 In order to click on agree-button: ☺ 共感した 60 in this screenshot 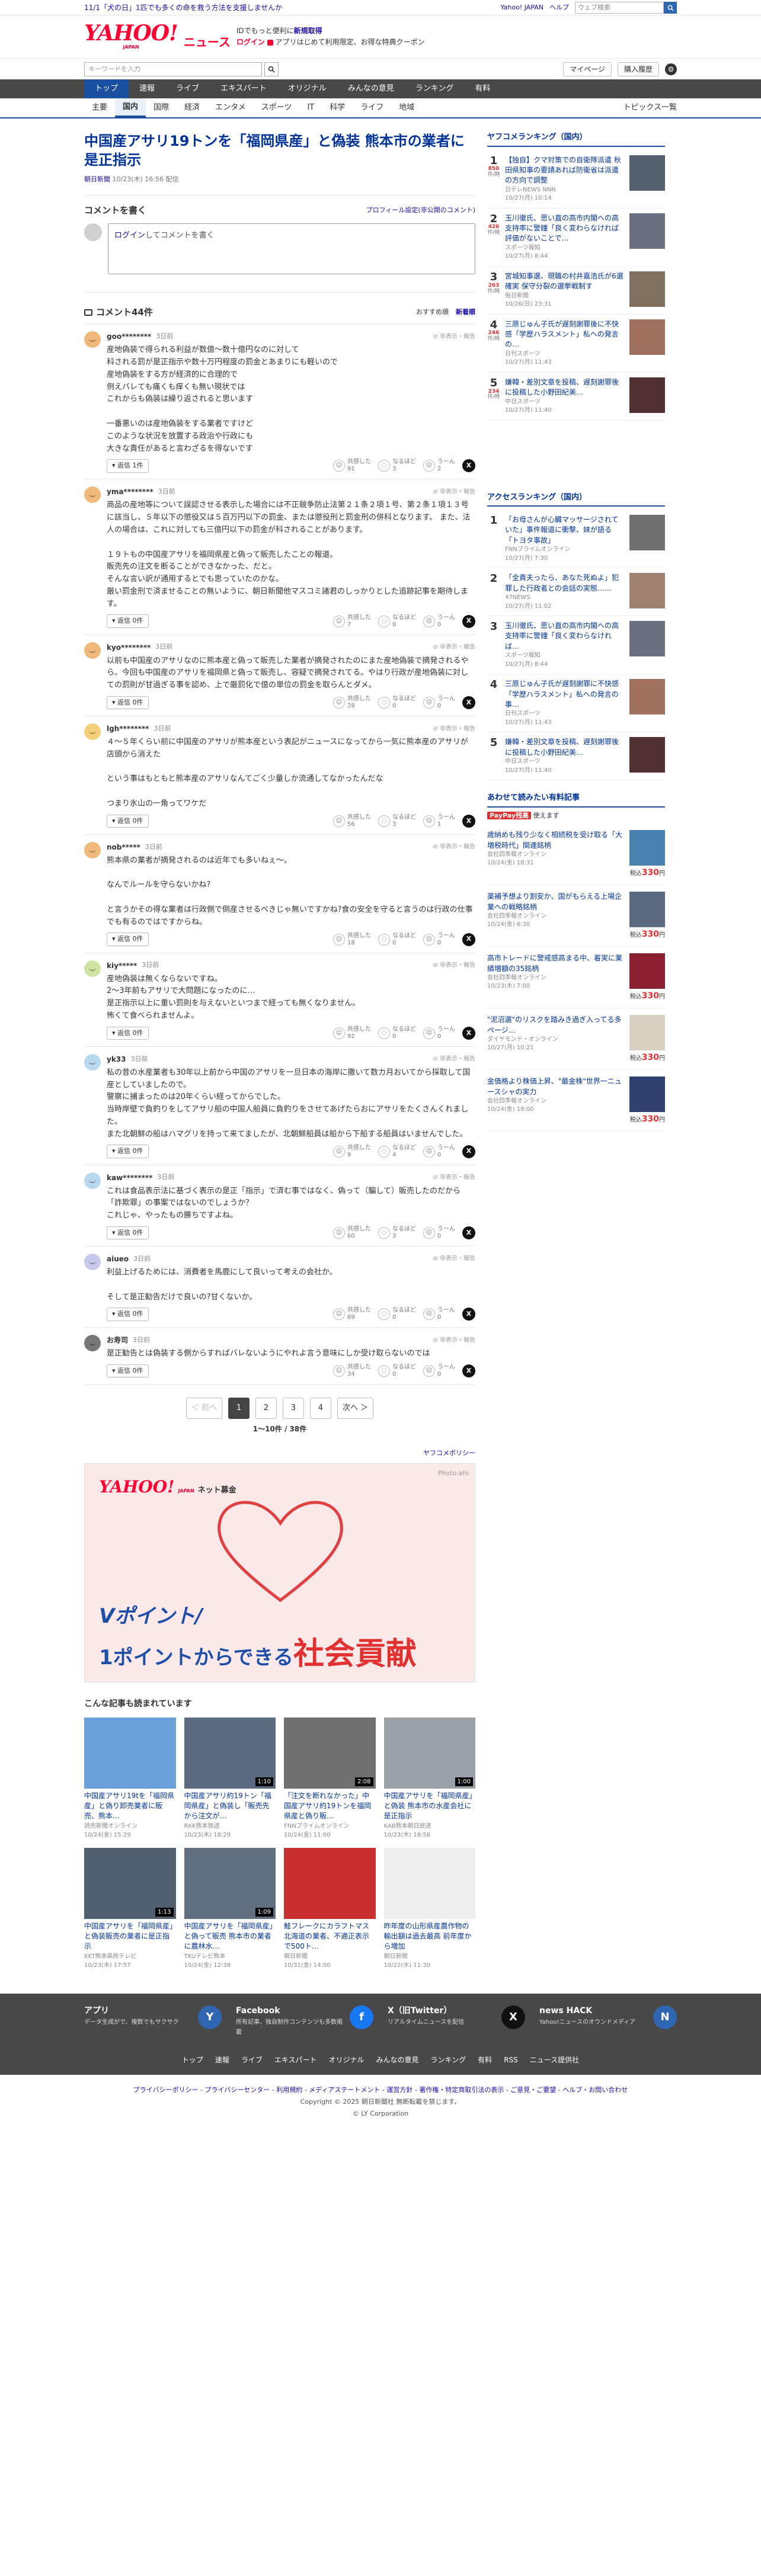, I will do `click(352, 1233)`.